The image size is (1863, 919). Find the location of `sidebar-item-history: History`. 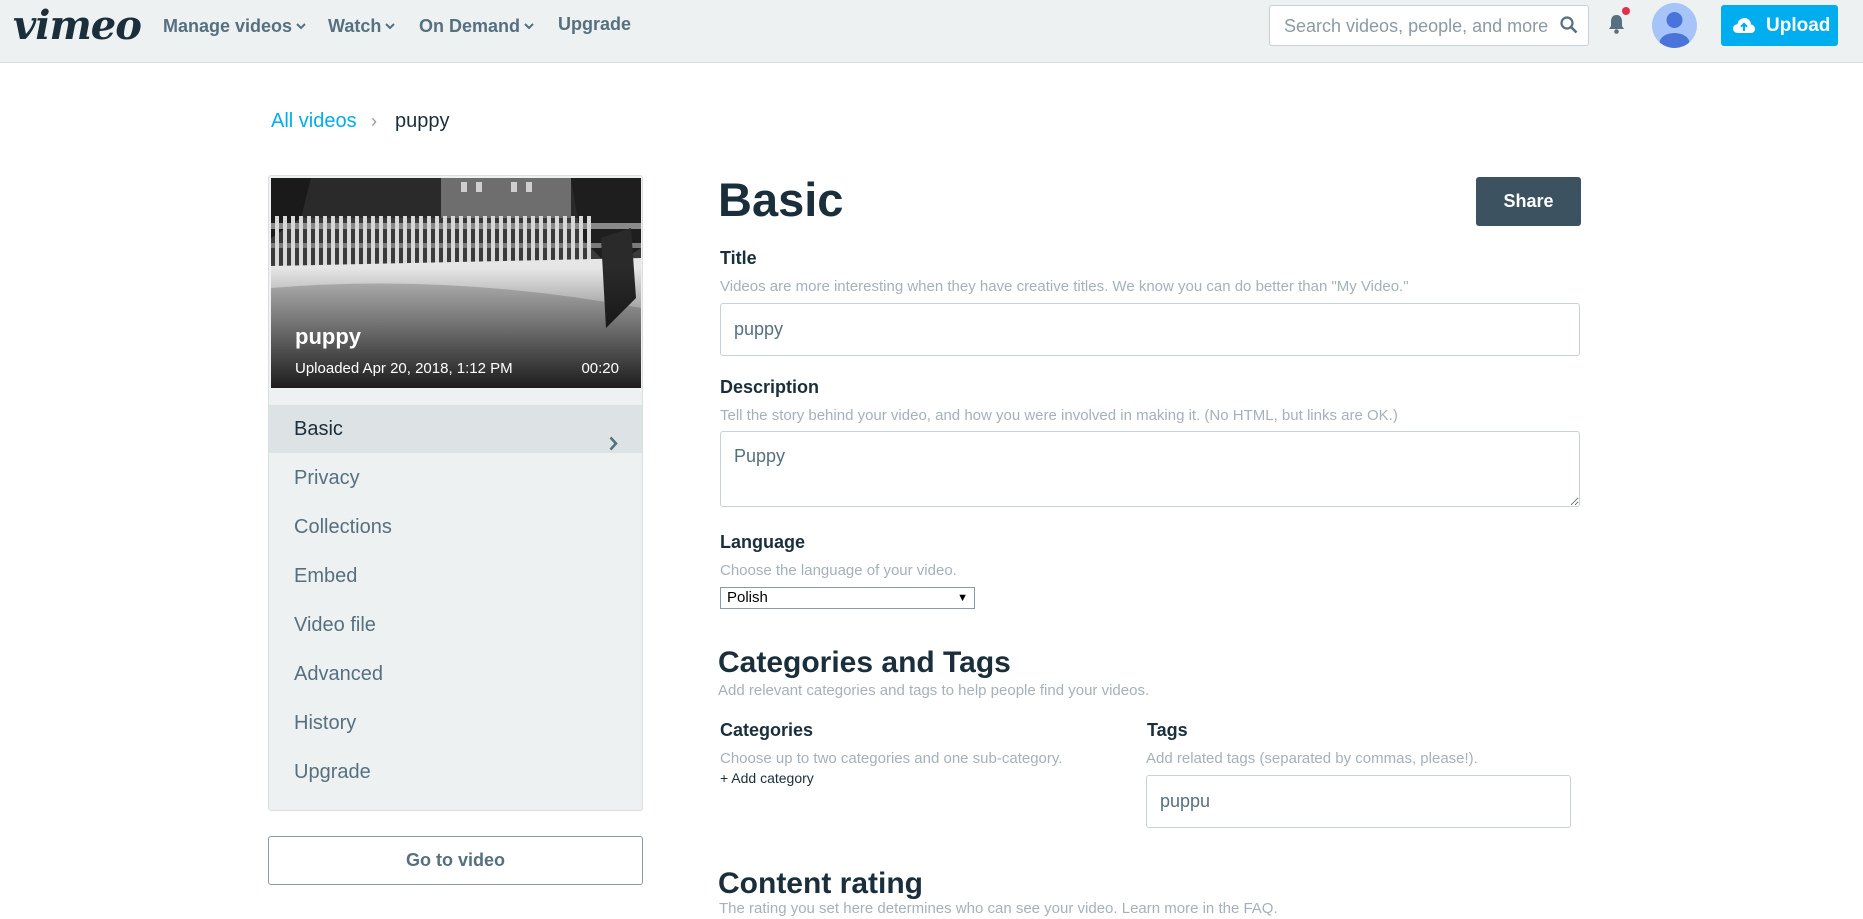

sidebar-item-history: History is located at coordinates (455, 723).